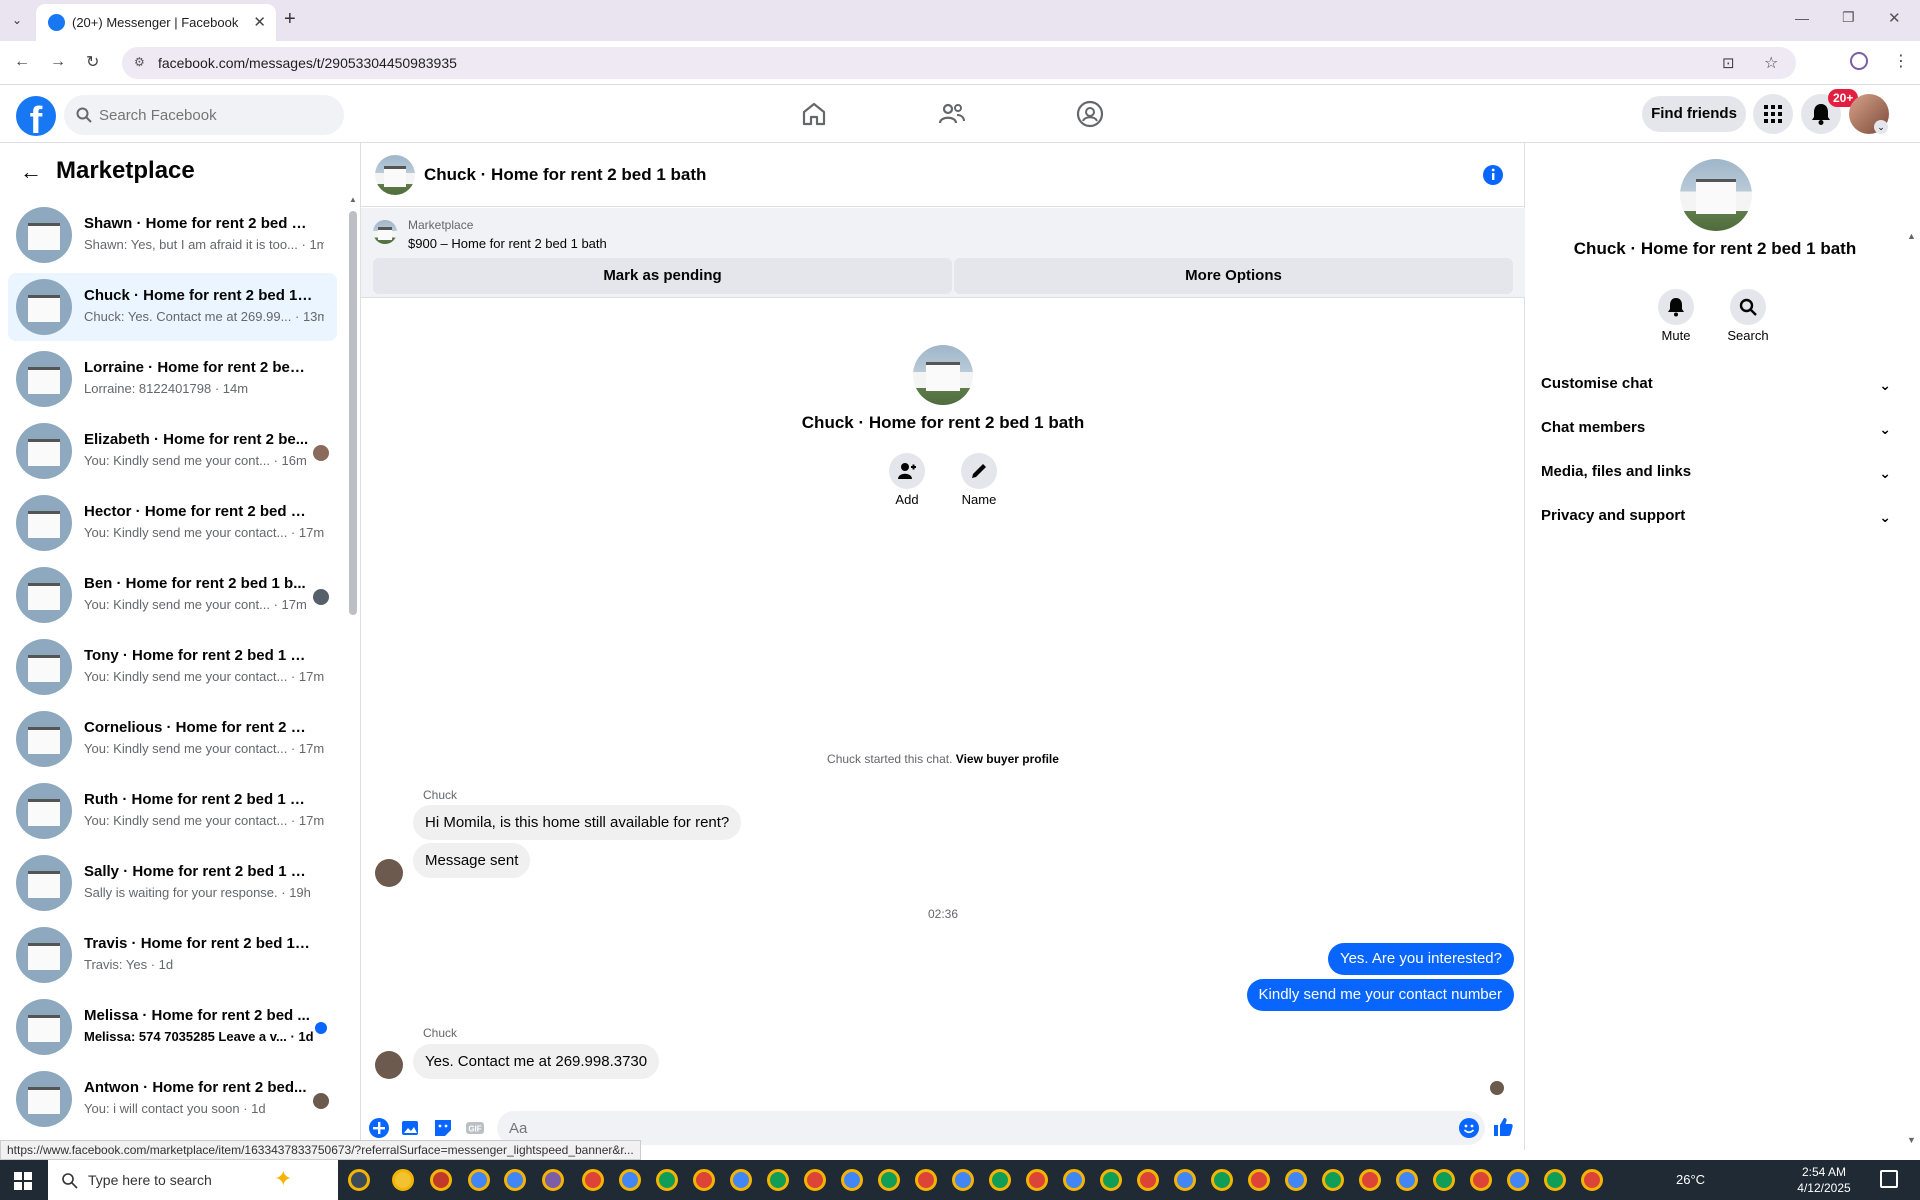 The image size is (1920, 1200). What do you see at coordinates (353, 413) in the screenshot?
I see `scrollbar` at bounding box center [353, 413].